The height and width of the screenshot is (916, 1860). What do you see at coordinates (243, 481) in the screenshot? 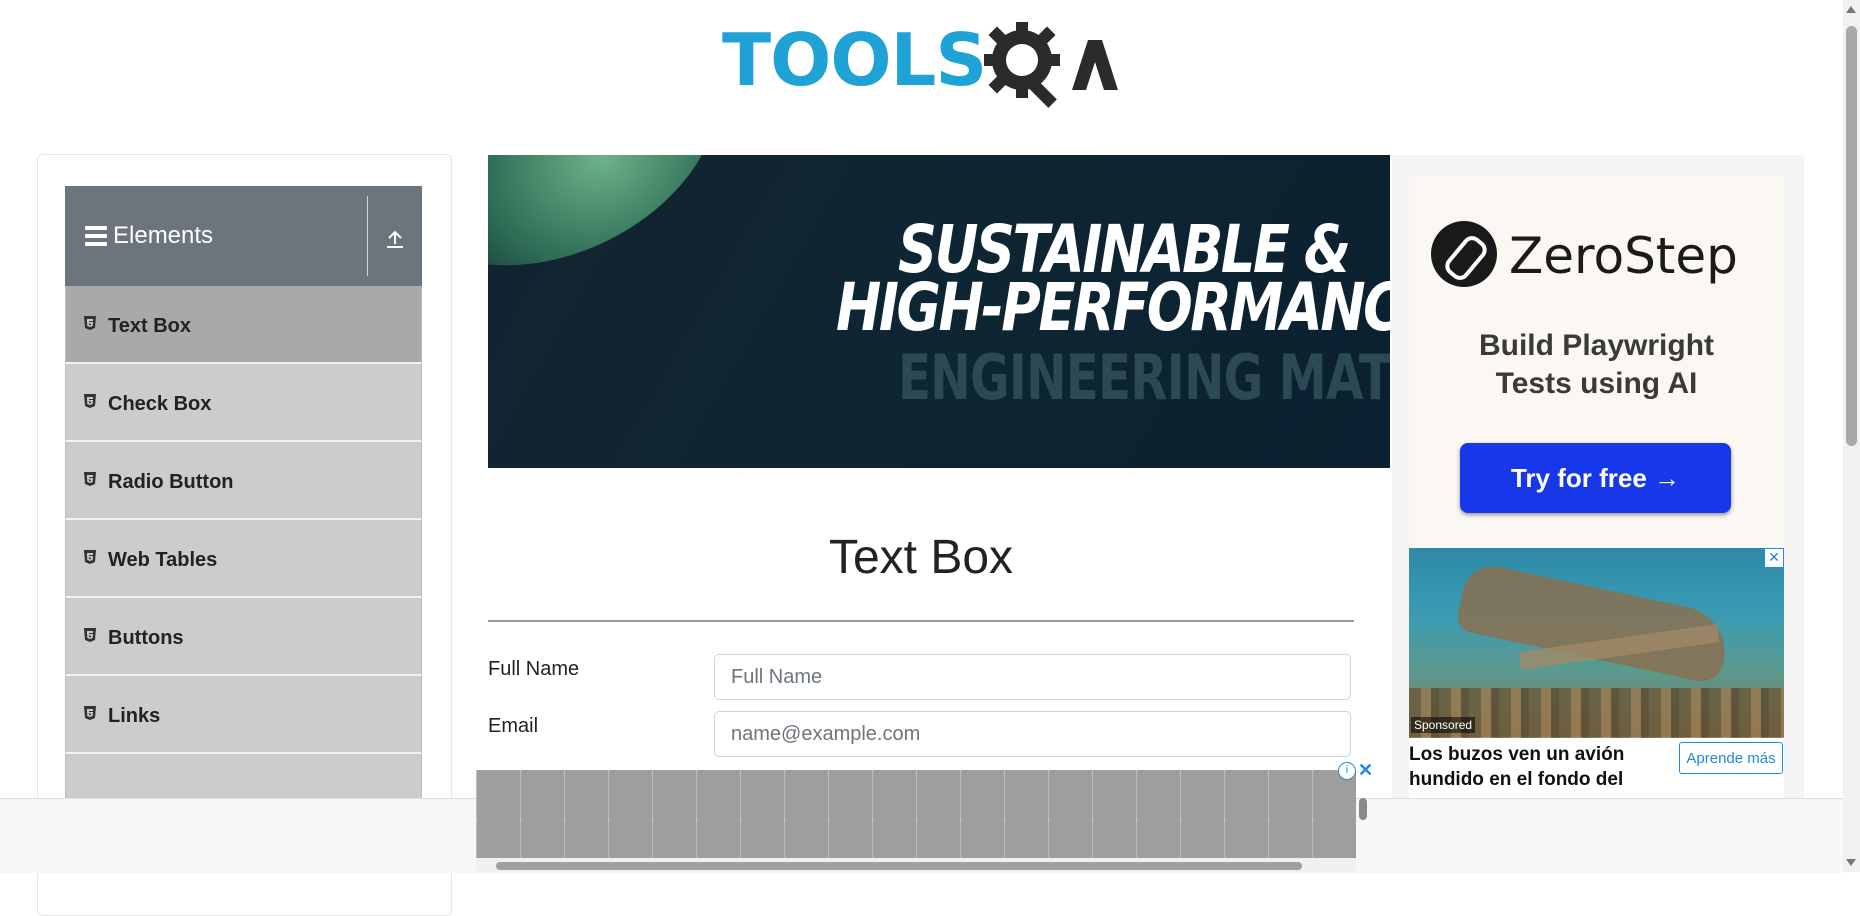
I see `sidebar-item-radio-button: Radio Button` at bounding box center [243, 481].